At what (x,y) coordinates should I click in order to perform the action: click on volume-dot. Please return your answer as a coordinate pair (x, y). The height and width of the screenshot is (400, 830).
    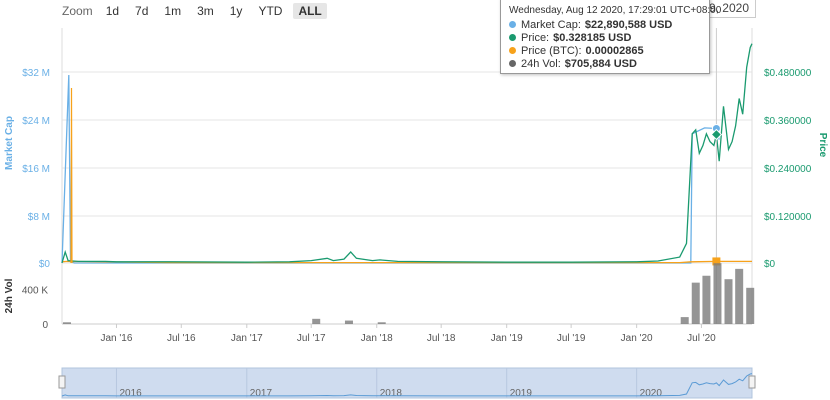
    Looking at the image, I should click on (512, 63).